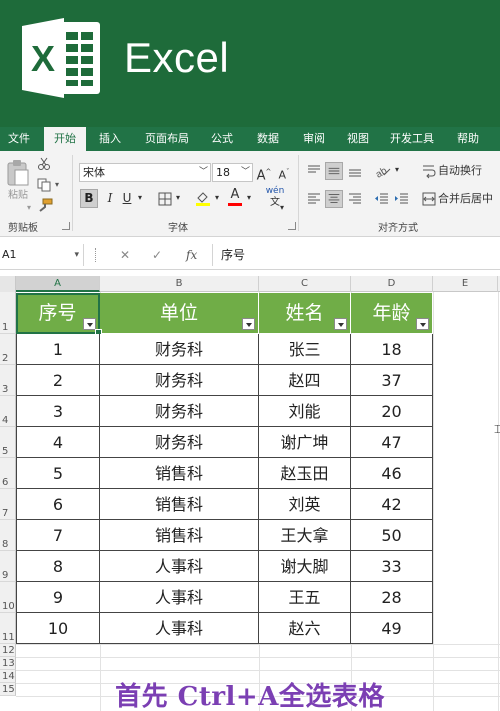 The width and height of the screenshot is (500, 711). I want to click on align-right-icon, so click(355, 199).